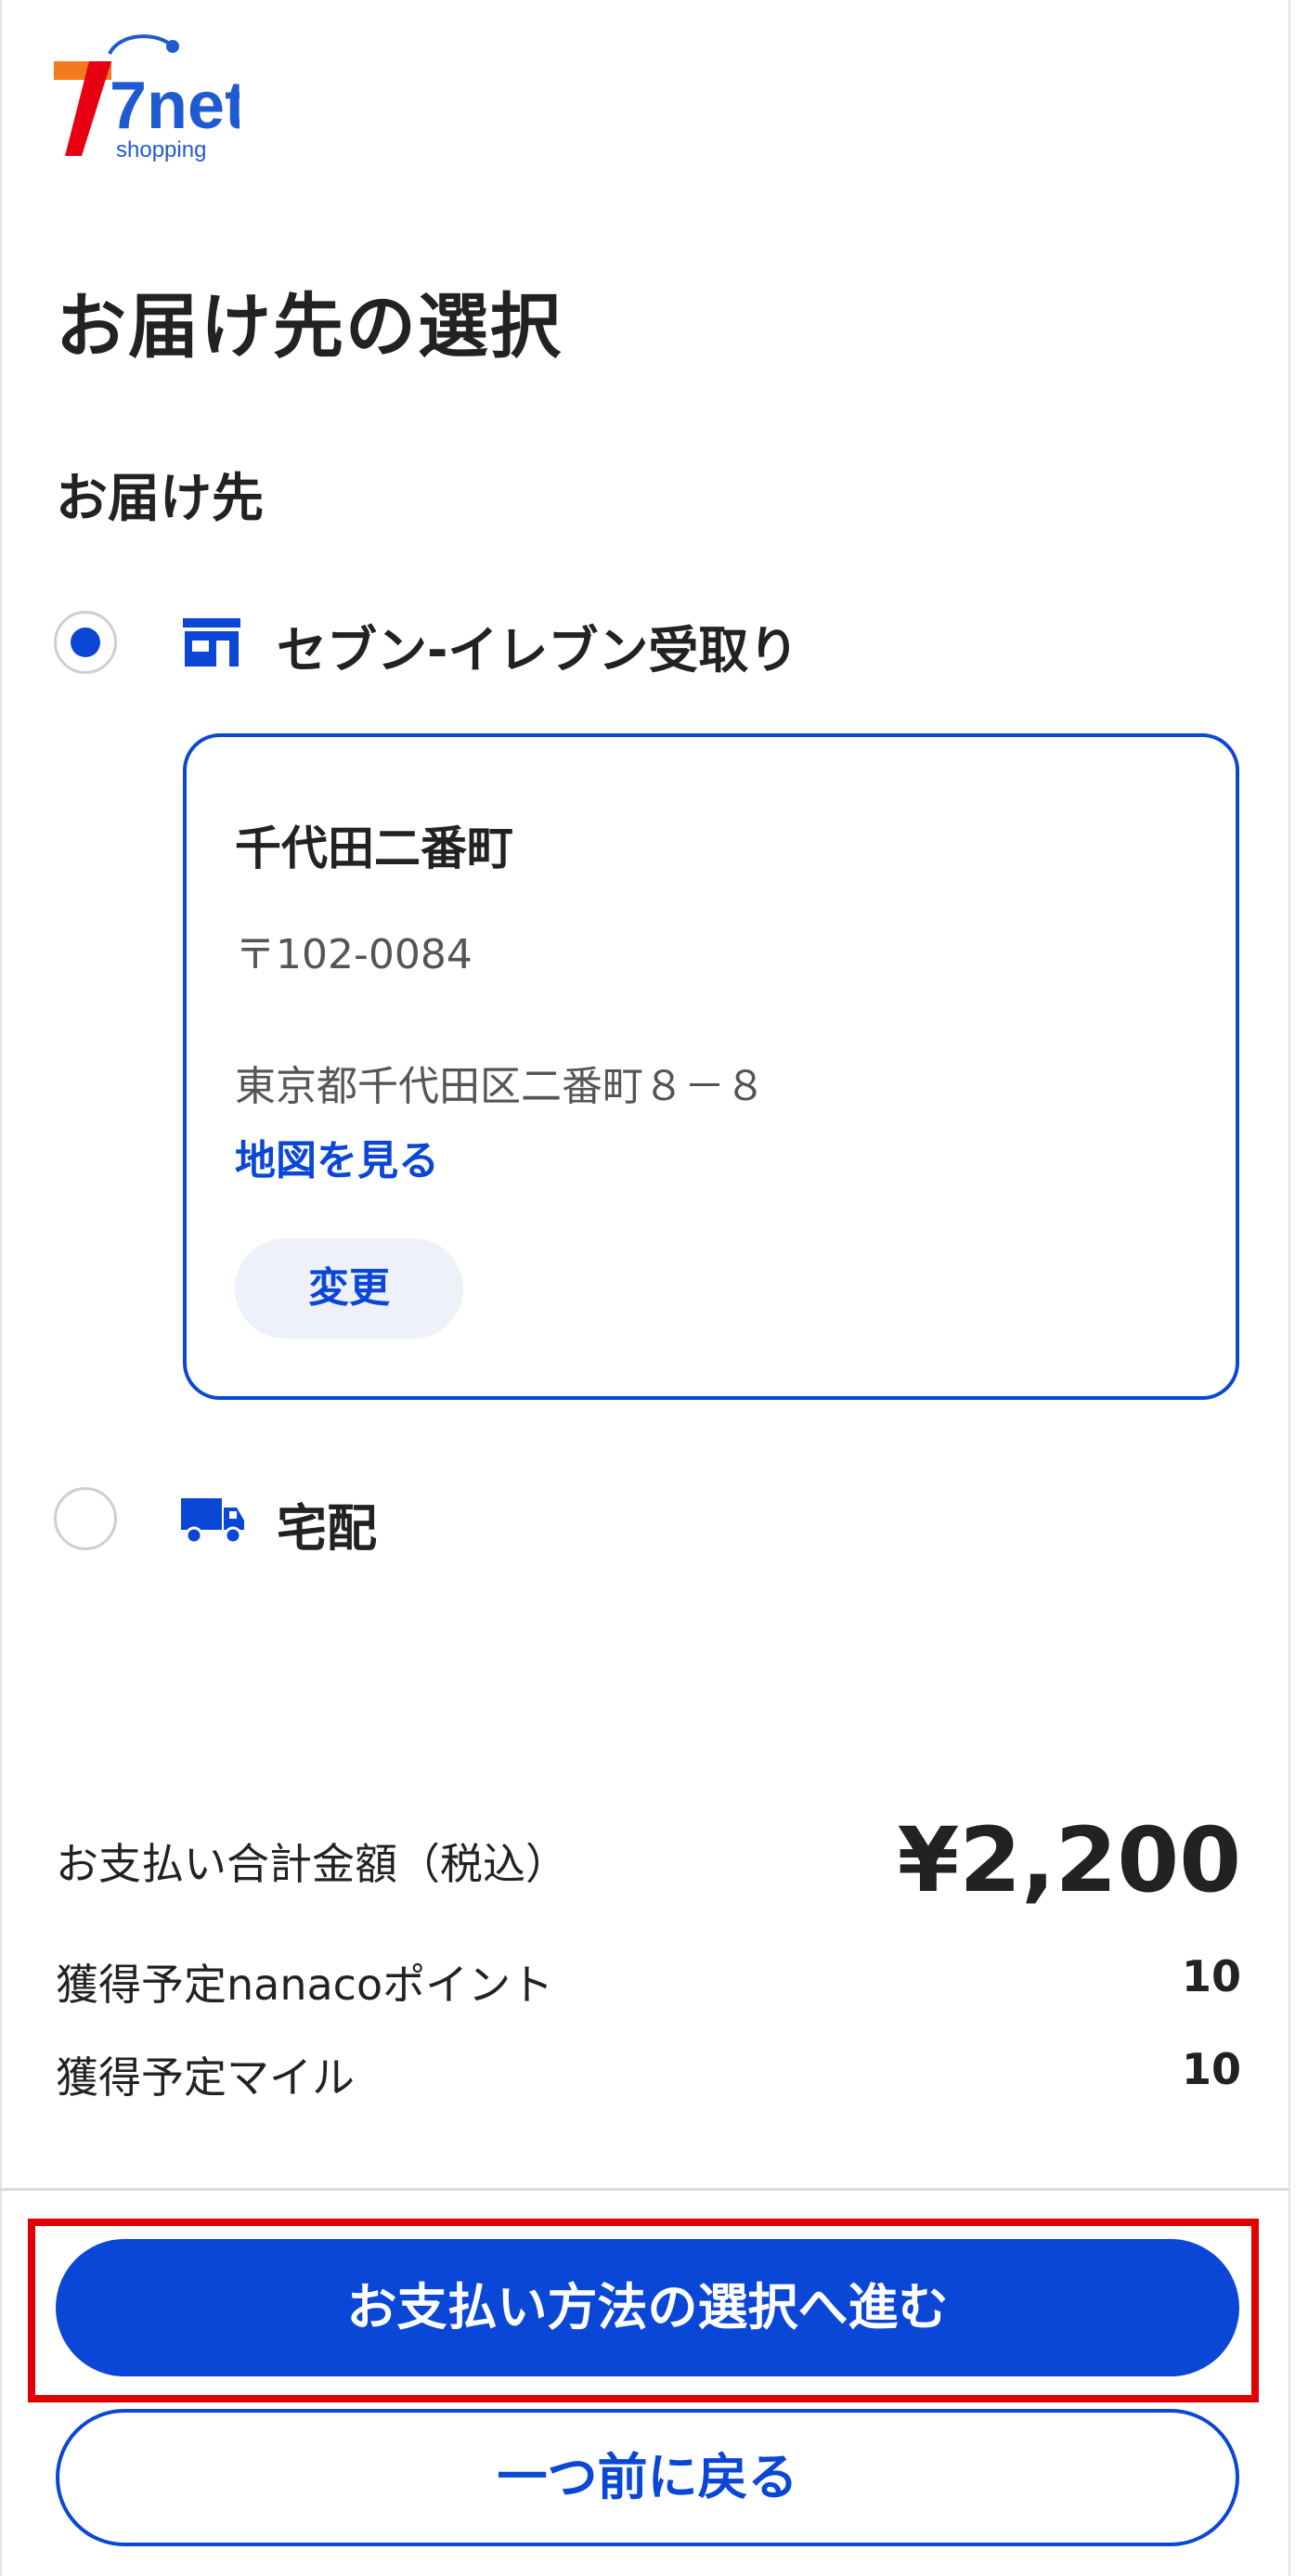 This screenshot has height=2576, width=1308. What do you see at coordinates (312, 1864) in the screenshot?
I see `total-label: お支払い合計金額（税込）` at bounding box center [312, 1864].